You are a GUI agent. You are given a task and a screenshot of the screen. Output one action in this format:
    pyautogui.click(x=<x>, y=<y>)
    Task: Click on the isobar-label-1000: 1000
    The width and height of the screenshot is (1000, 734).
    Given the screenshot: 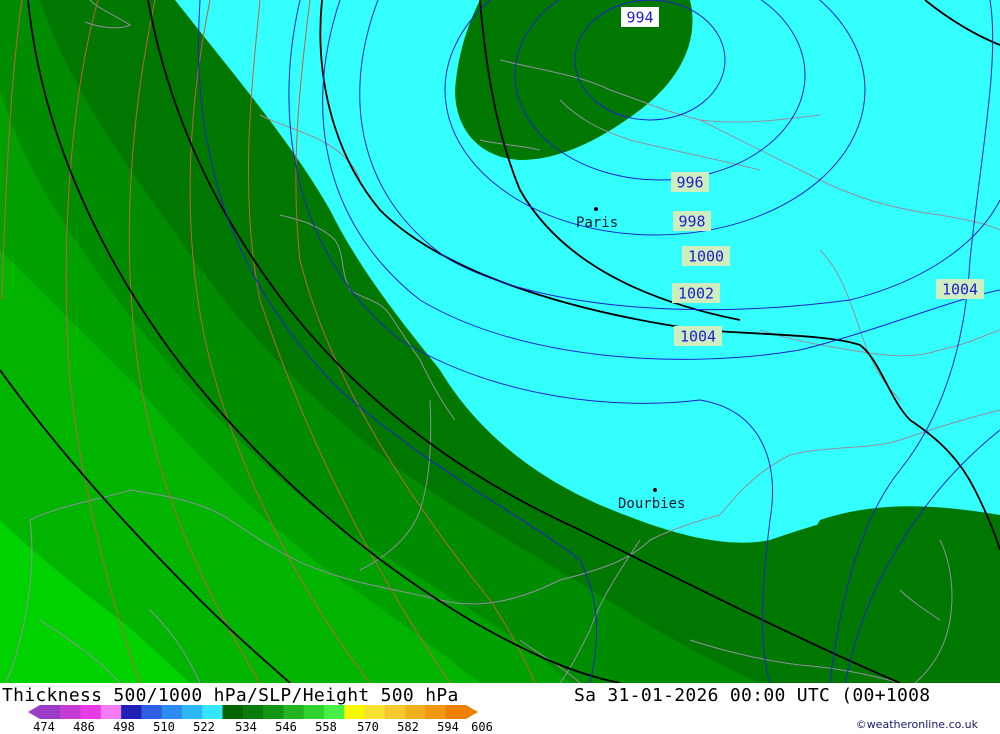 What is the action you would take?
    pyautogui.click(x=706, y=256)
    